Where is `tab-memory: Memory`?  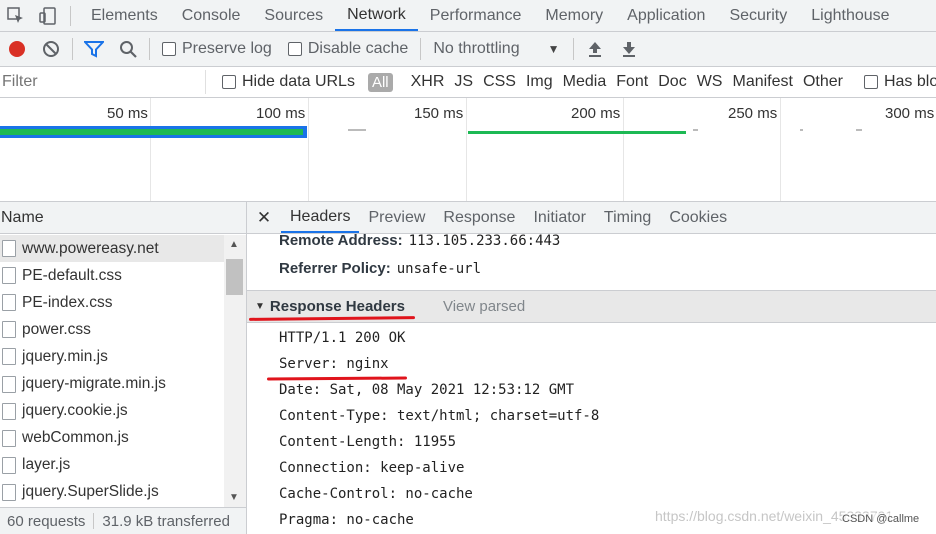
tab-memory: Memory is located at coordinates (574, 15).